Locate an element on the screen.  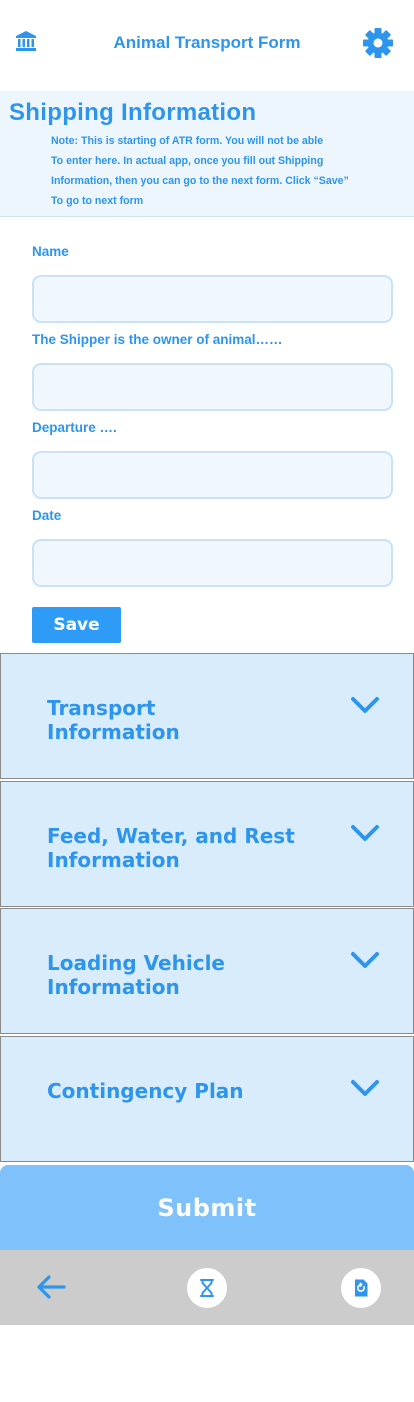
page-title: Animal Transport Form is located at coordinates (207, 42).